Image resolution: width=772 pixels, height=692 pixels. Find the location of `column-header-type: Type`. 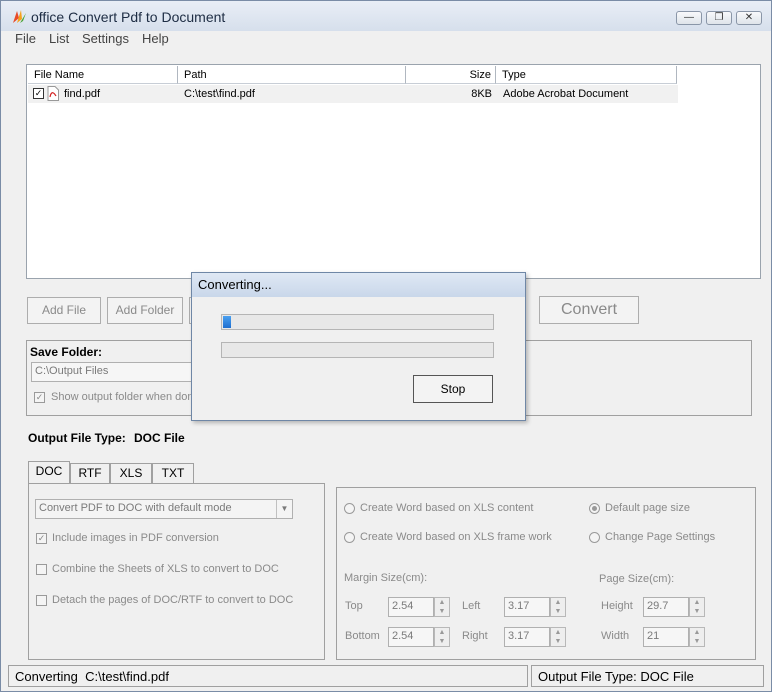

column-header-type: Type is located at coordinates (586, 75).